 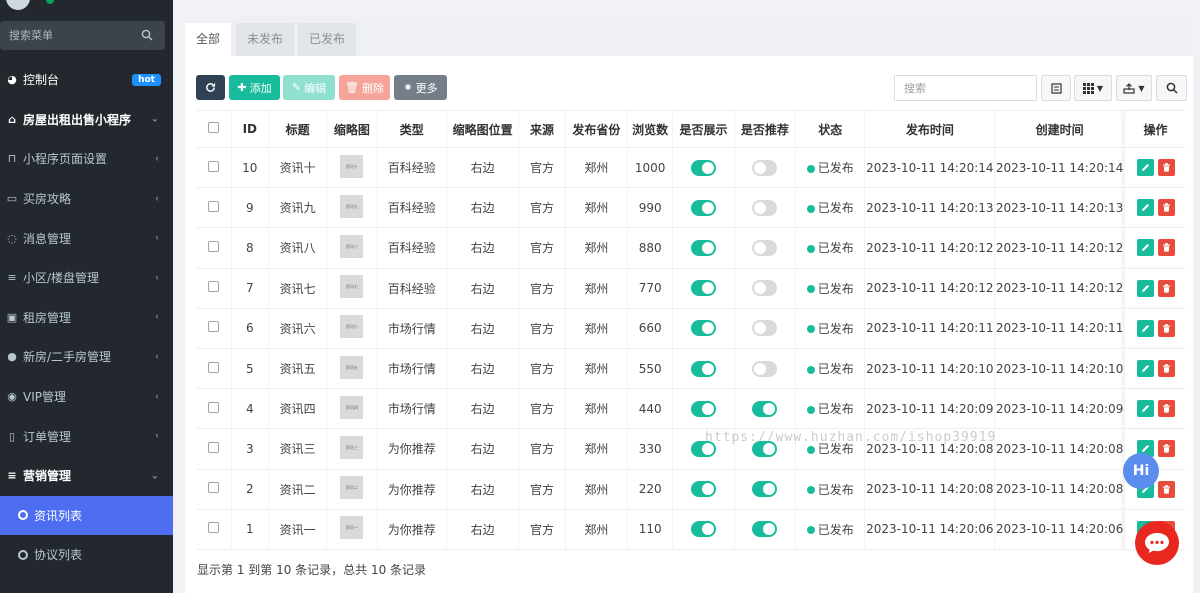 I want to click on thumbnail-image: 资讯九, so click(x=352, y=206).